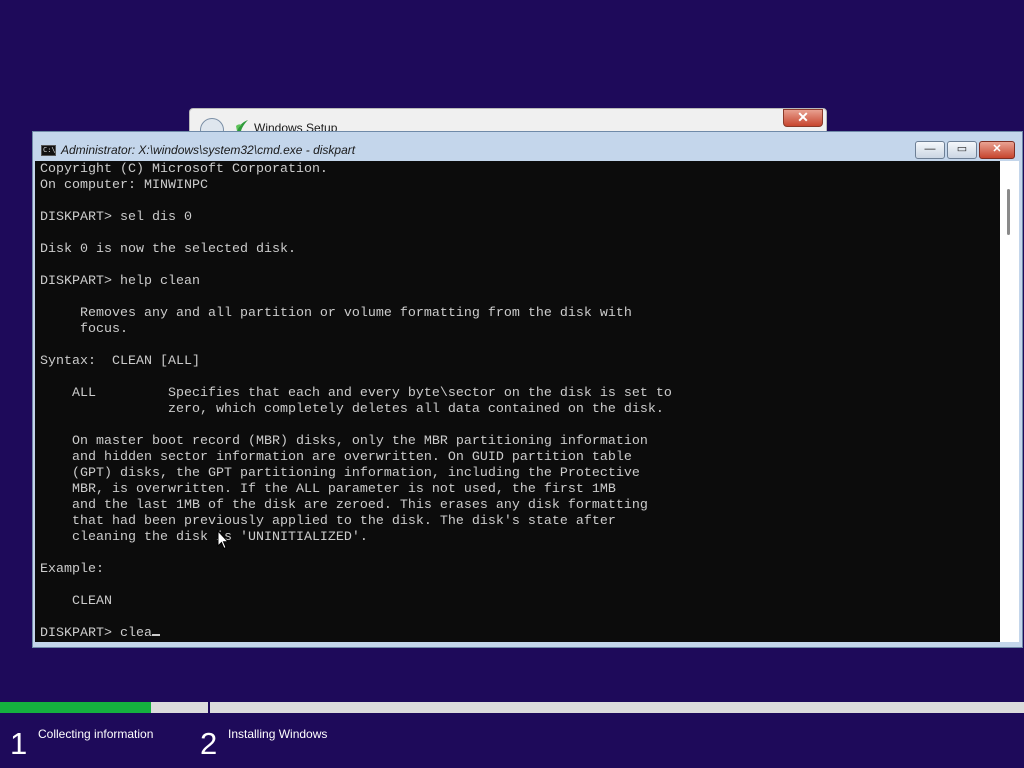 The height and width of the screenshot is (768, 1024). I want to click on step-2-label: Installing Windows, so click(278, 734).